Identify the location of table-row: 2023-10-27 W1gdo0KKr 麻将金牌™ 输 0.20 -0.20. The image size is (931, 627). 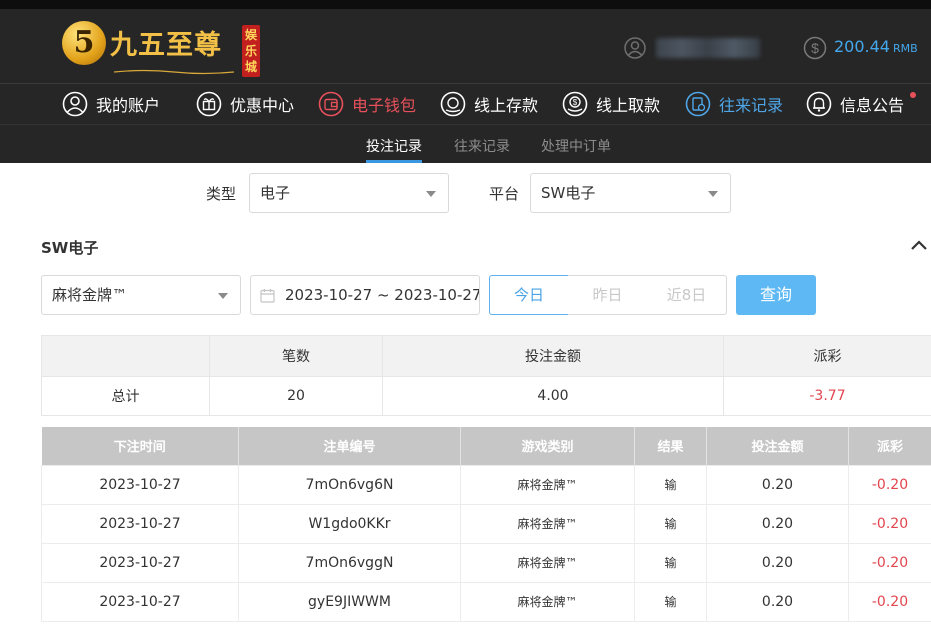
(486, 523).